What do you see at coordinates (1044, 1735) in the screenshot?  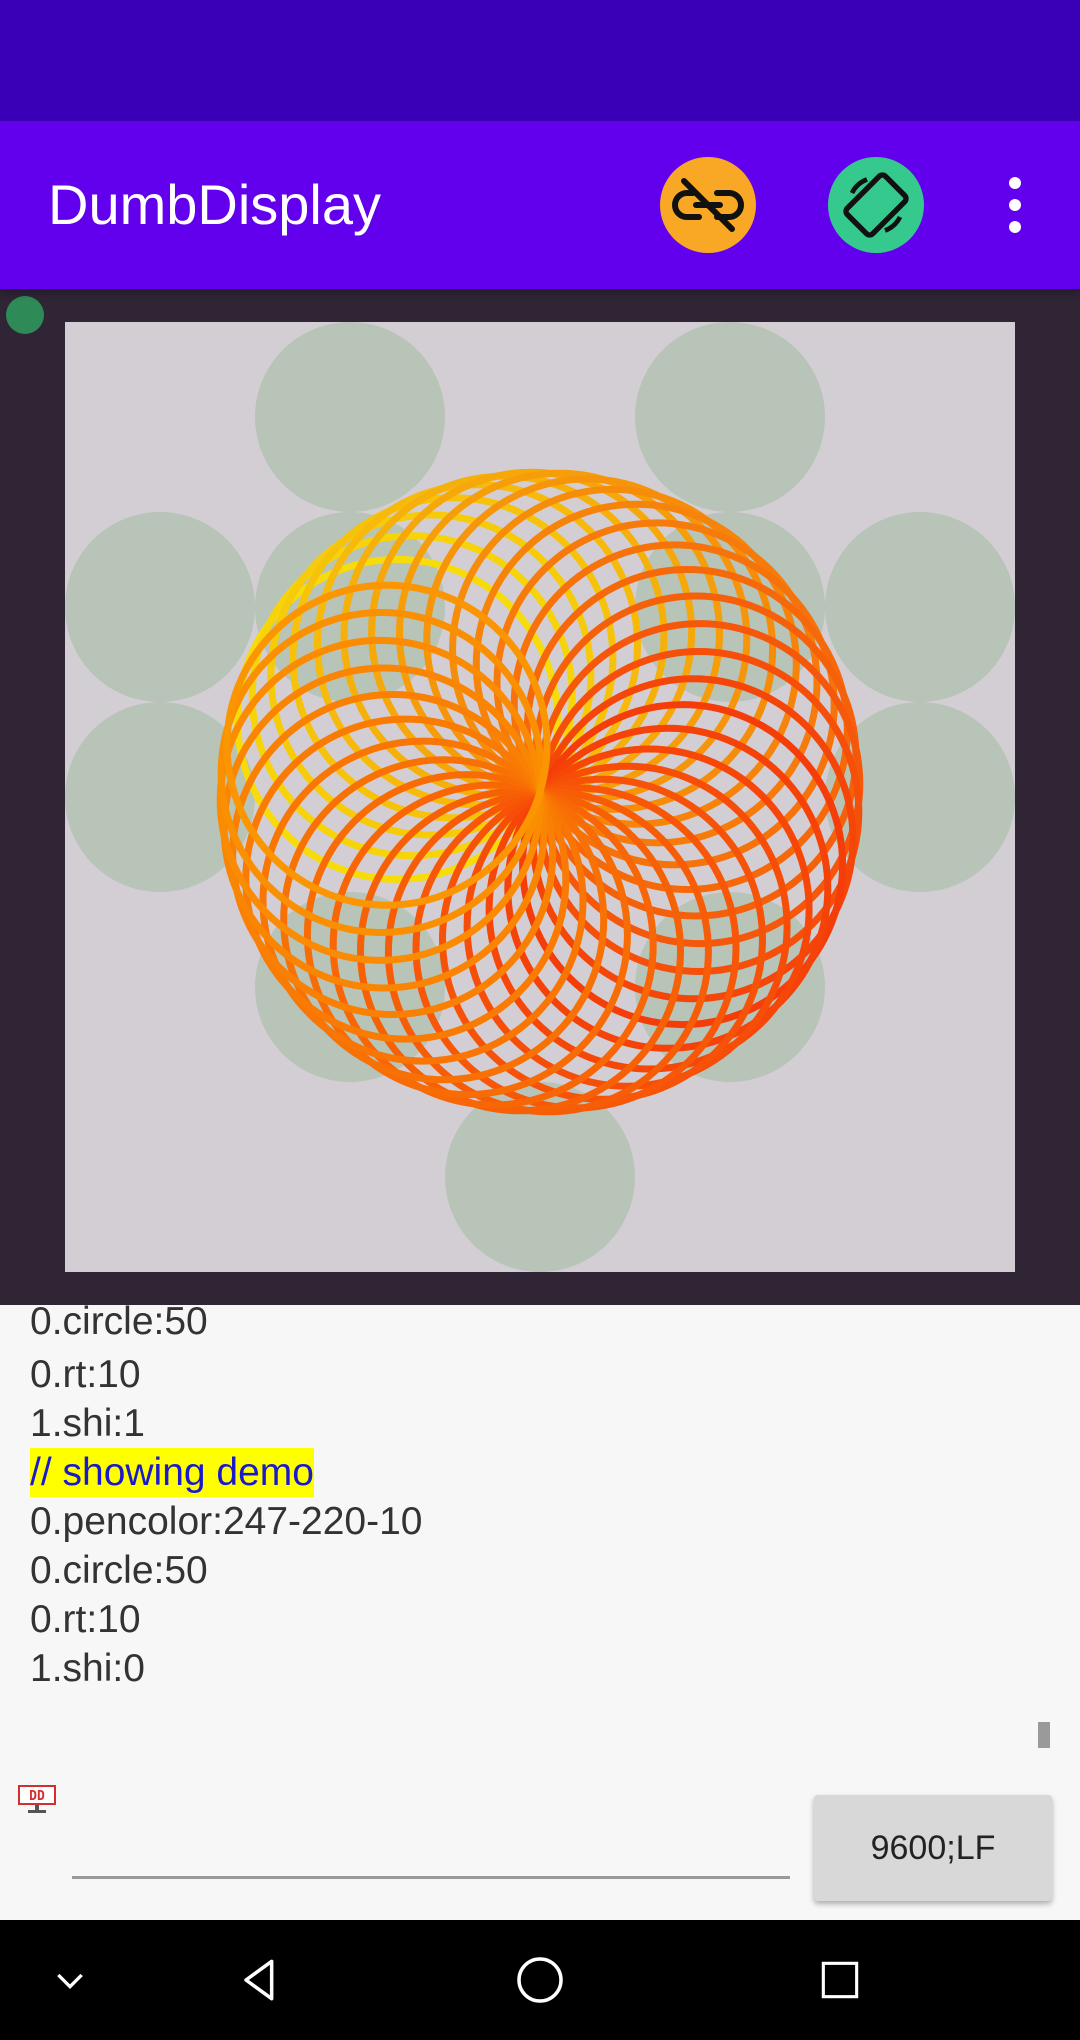 I see `log-scrollbar` at bounding box center [1044, 1735].